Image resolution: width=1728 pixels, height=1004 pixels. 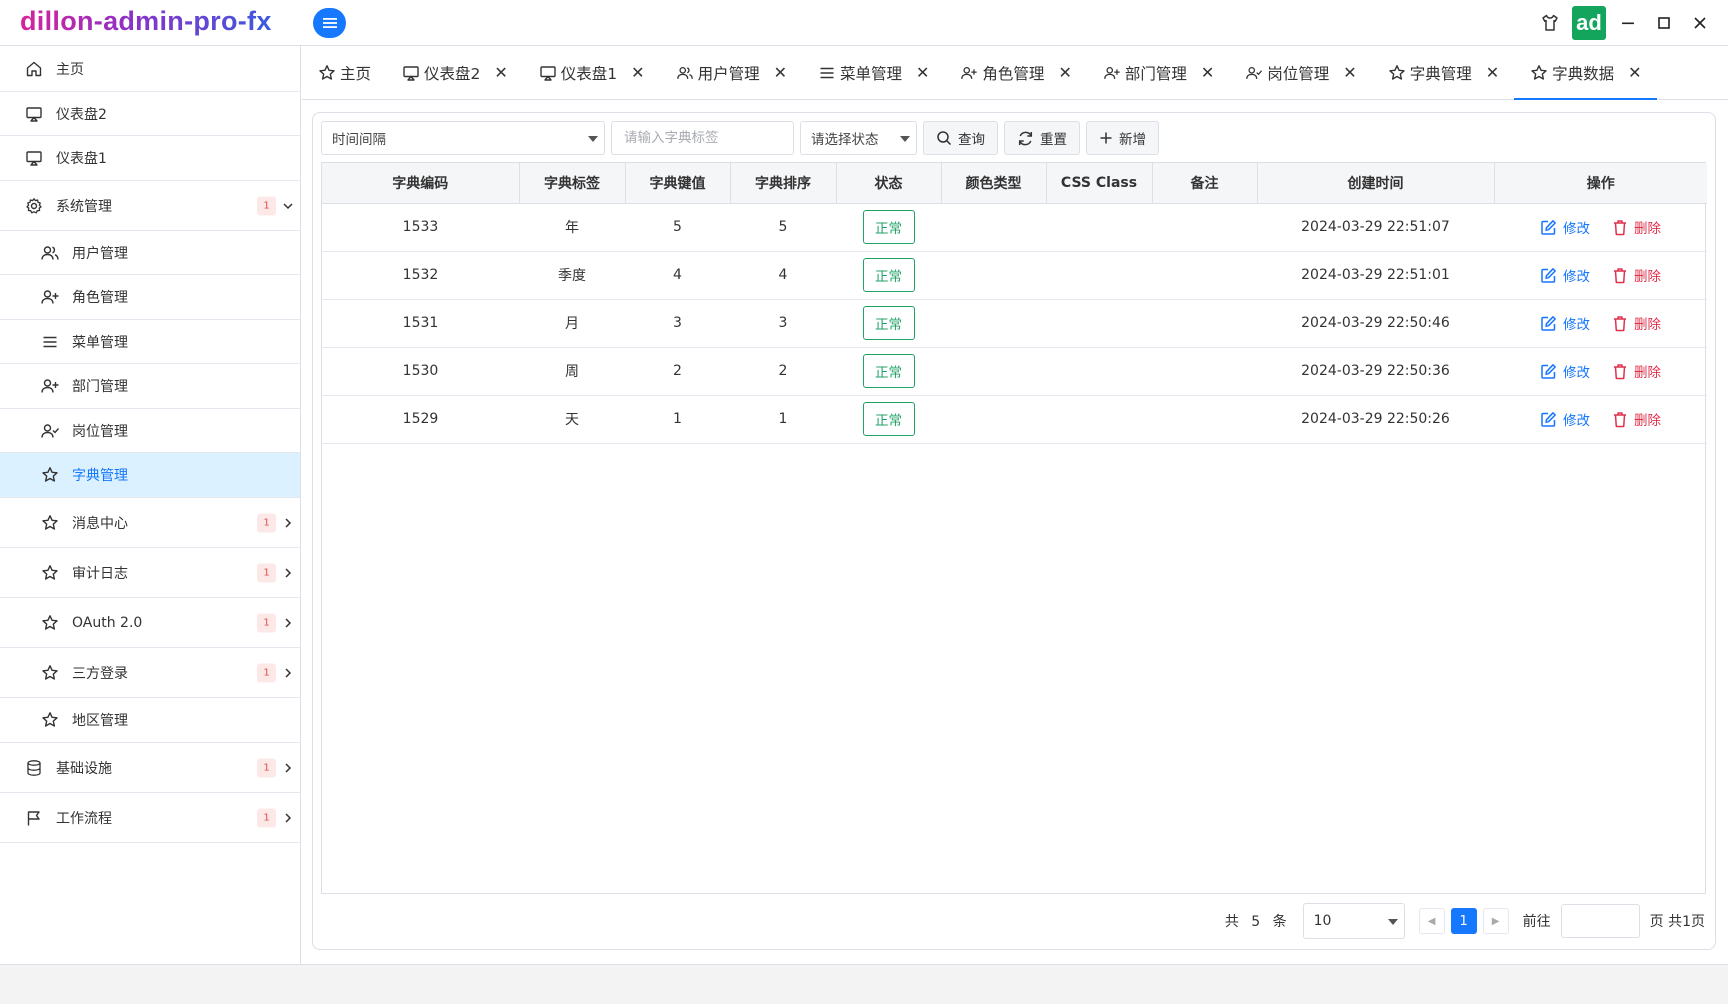 I want to click on column-header: 字典键值, so click(x=678, y=183).